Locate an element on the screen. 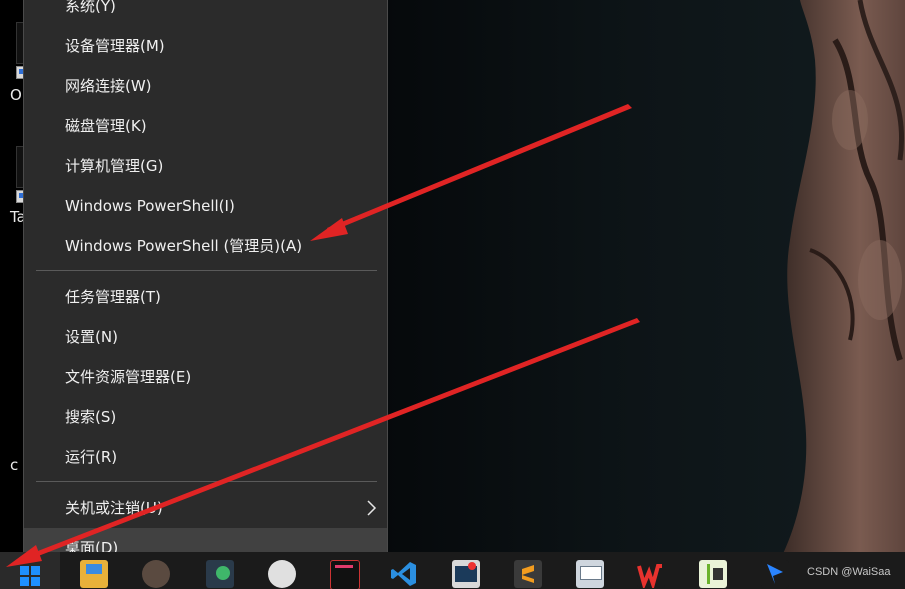 This screenshot has width=905, height=589. menu-item-computer-management: 计算机管理(G) is located at coordinates (205, 166).